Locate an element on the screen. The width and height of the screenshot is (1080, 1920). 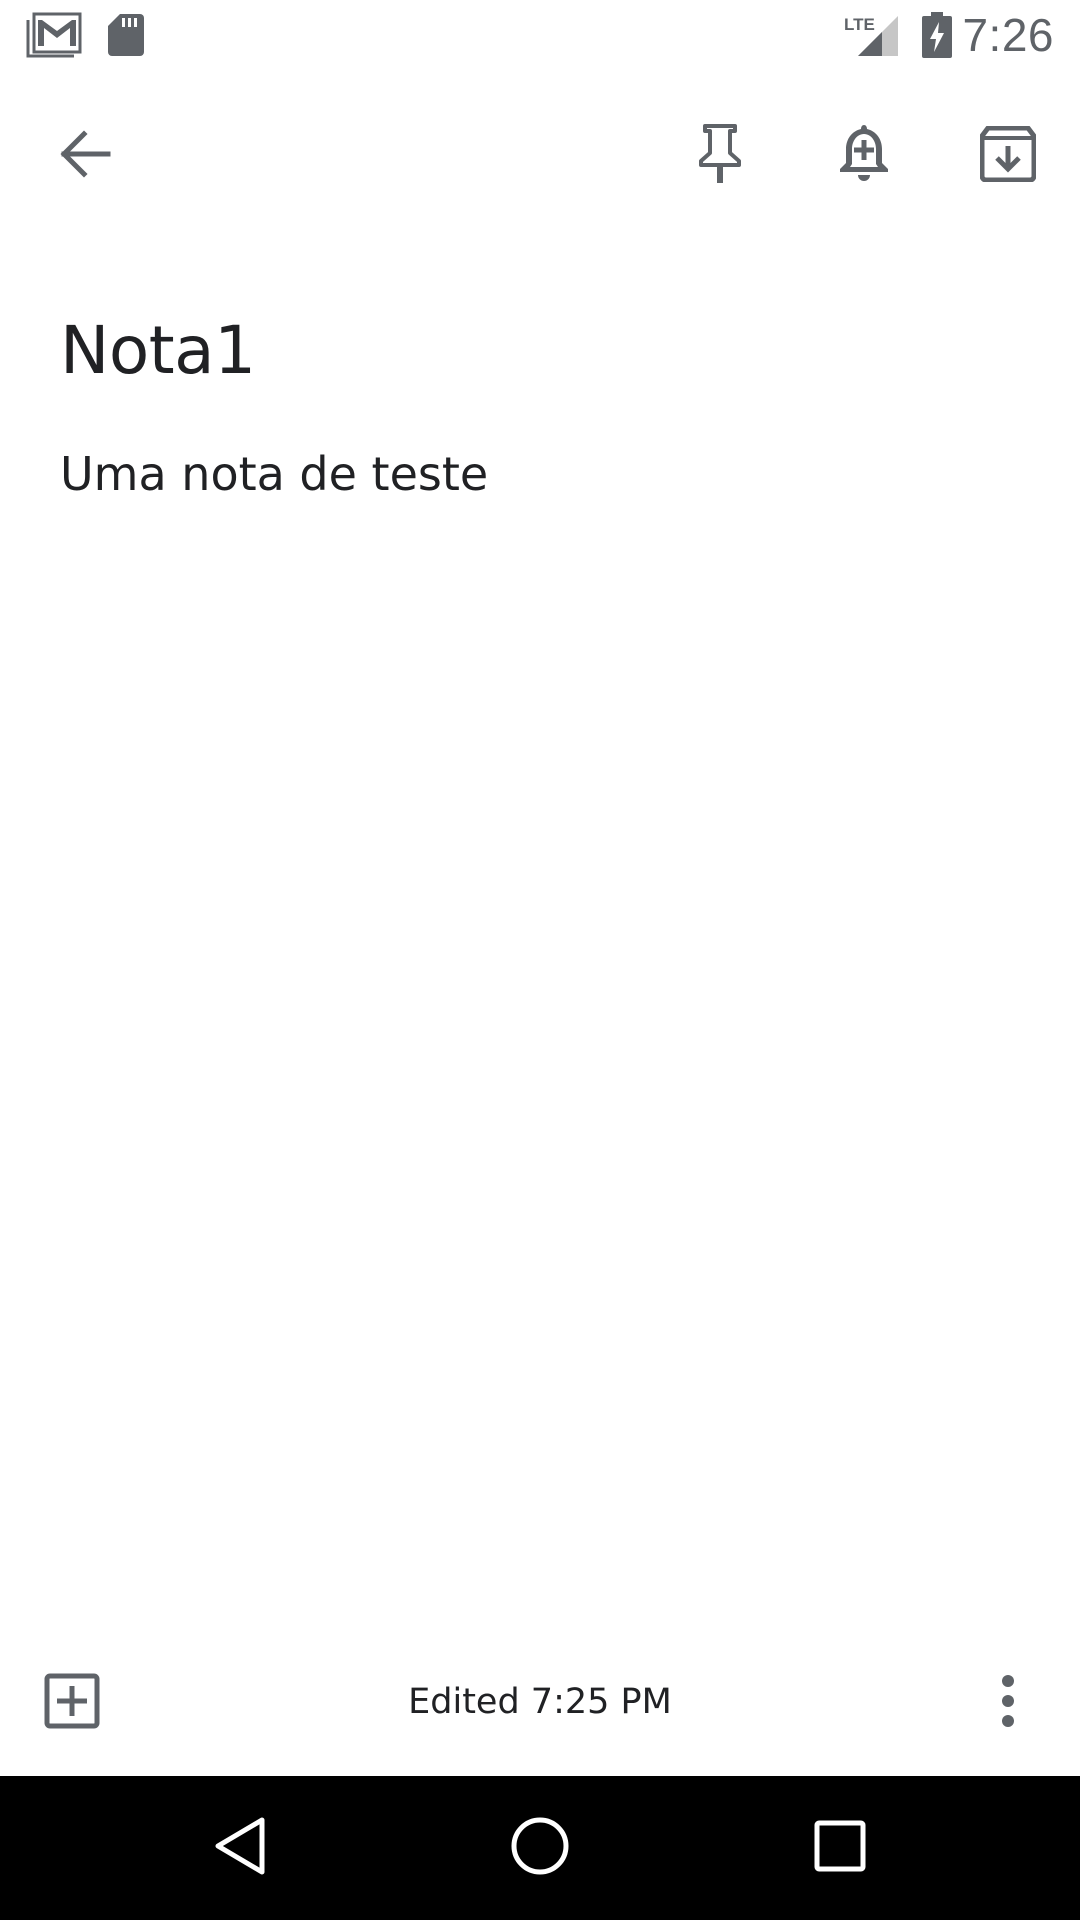
note-body: Uma nota de teste is located at coordinates (274, 474).